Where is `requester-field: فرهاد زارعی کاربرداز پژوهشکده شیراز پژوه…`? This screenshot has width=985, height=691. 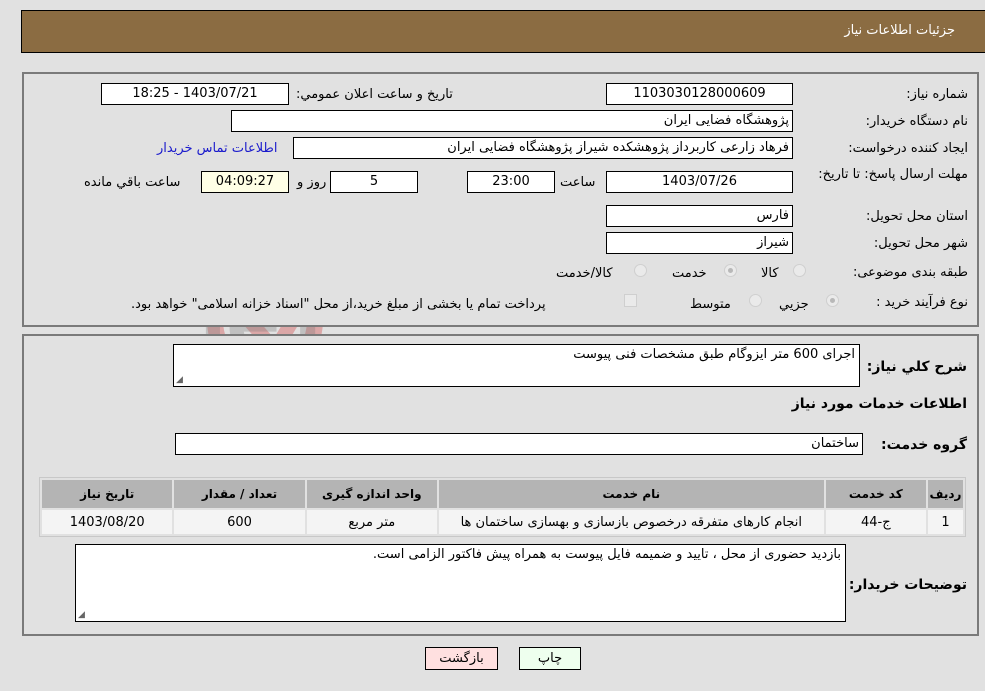 requester-field: فرهاد زارعی کاربرداز پژوهشکده شیراز پژوه… is located at coordinates (543, 148).